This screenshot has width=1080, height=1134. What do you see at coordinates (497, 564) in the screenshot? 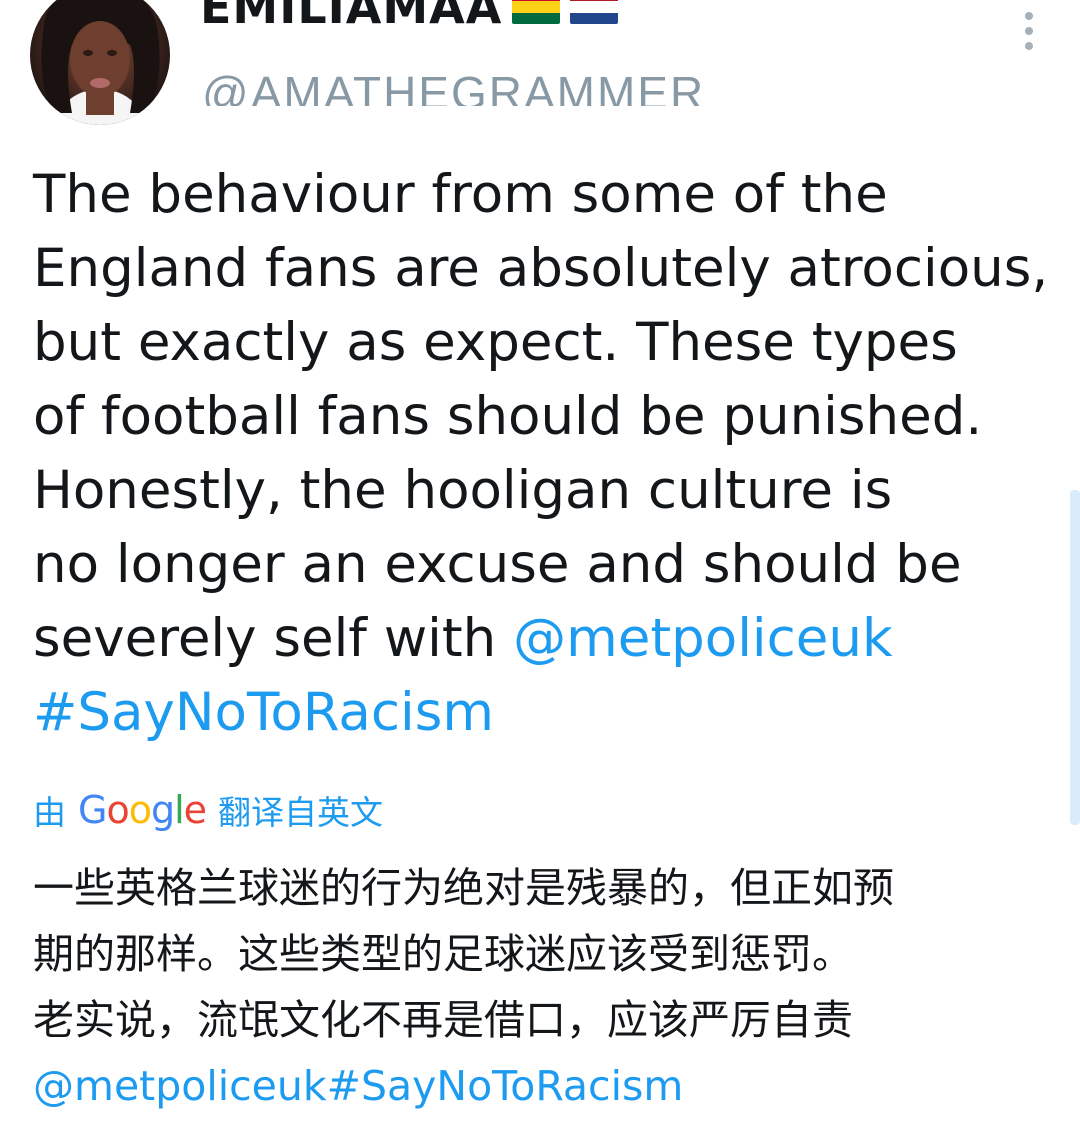
I see `tweet-line: no longer an excuse and should be` at bounding box center [497, 564].